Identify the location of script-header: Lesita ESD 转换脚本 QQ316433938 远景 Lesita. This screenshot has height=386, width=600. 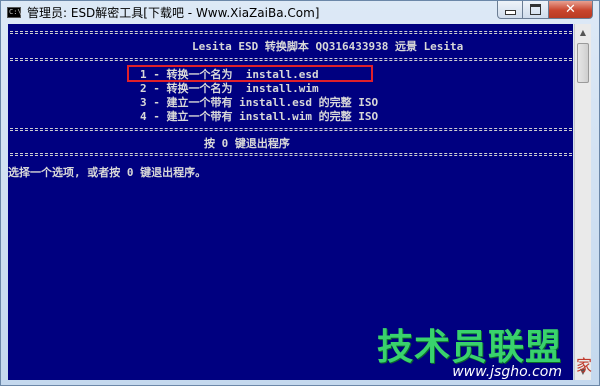
(328, 46).